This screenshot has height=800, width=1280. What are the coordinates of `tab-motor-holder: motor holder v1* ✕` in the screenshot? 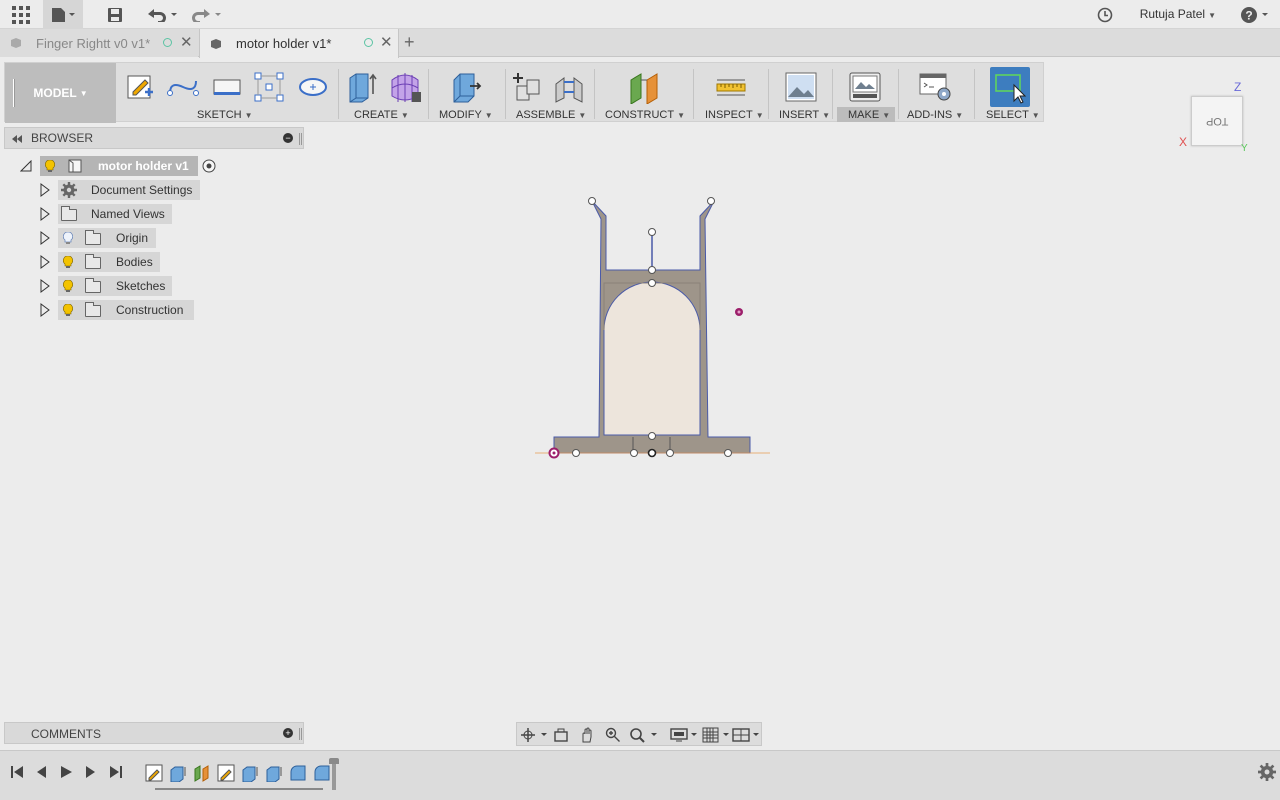 It's located at (299, 43).